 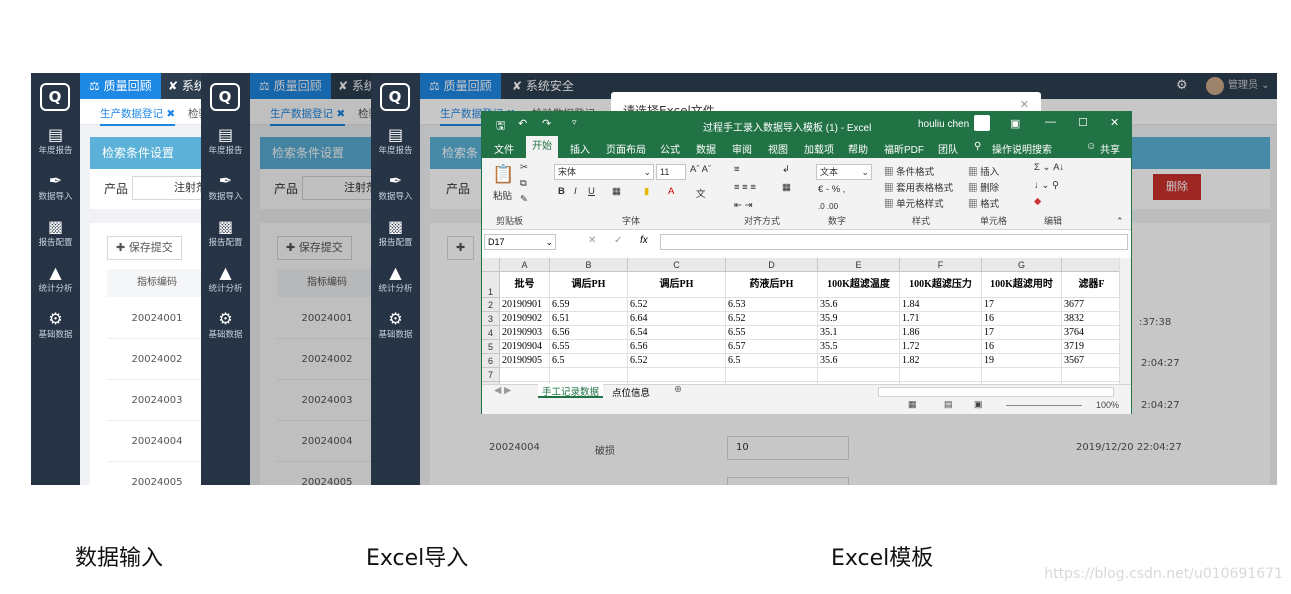 What do you see at coordinates (525, 333) in the screenshot?
I see `data-cell: 20190903` at bounding box center [525, 333].